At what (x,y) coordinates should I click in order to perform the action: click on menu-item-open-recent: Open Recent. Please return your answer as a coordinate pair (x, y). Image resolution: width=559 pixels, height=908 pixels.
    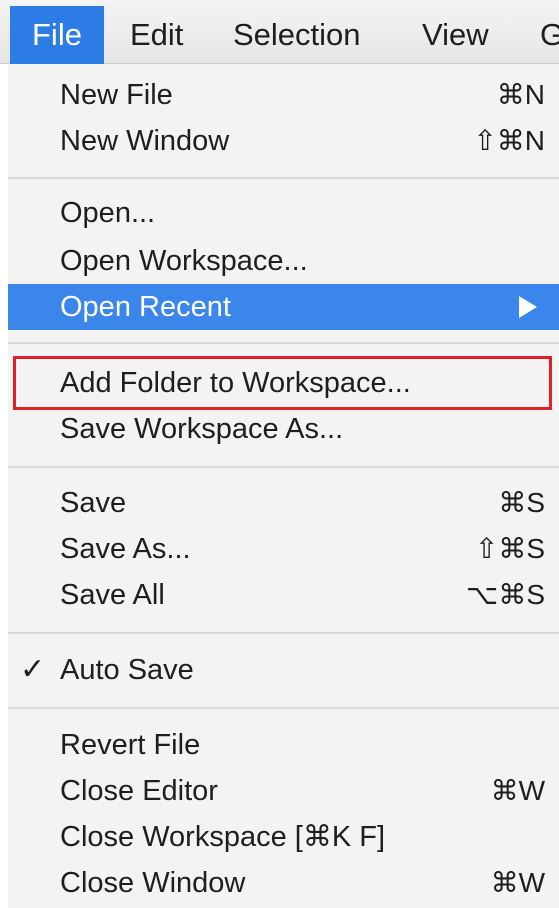
    Looking at the image, I should click on (283, 307).